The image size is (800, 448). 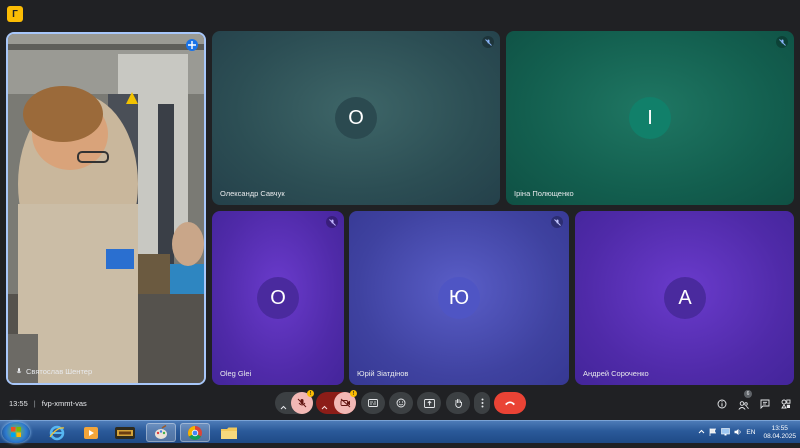 What do you see at coordinates (383, 373) in the screenshot?
I see `participant-name: Юрій Зіатдінов` at bounding box center [383, 373].